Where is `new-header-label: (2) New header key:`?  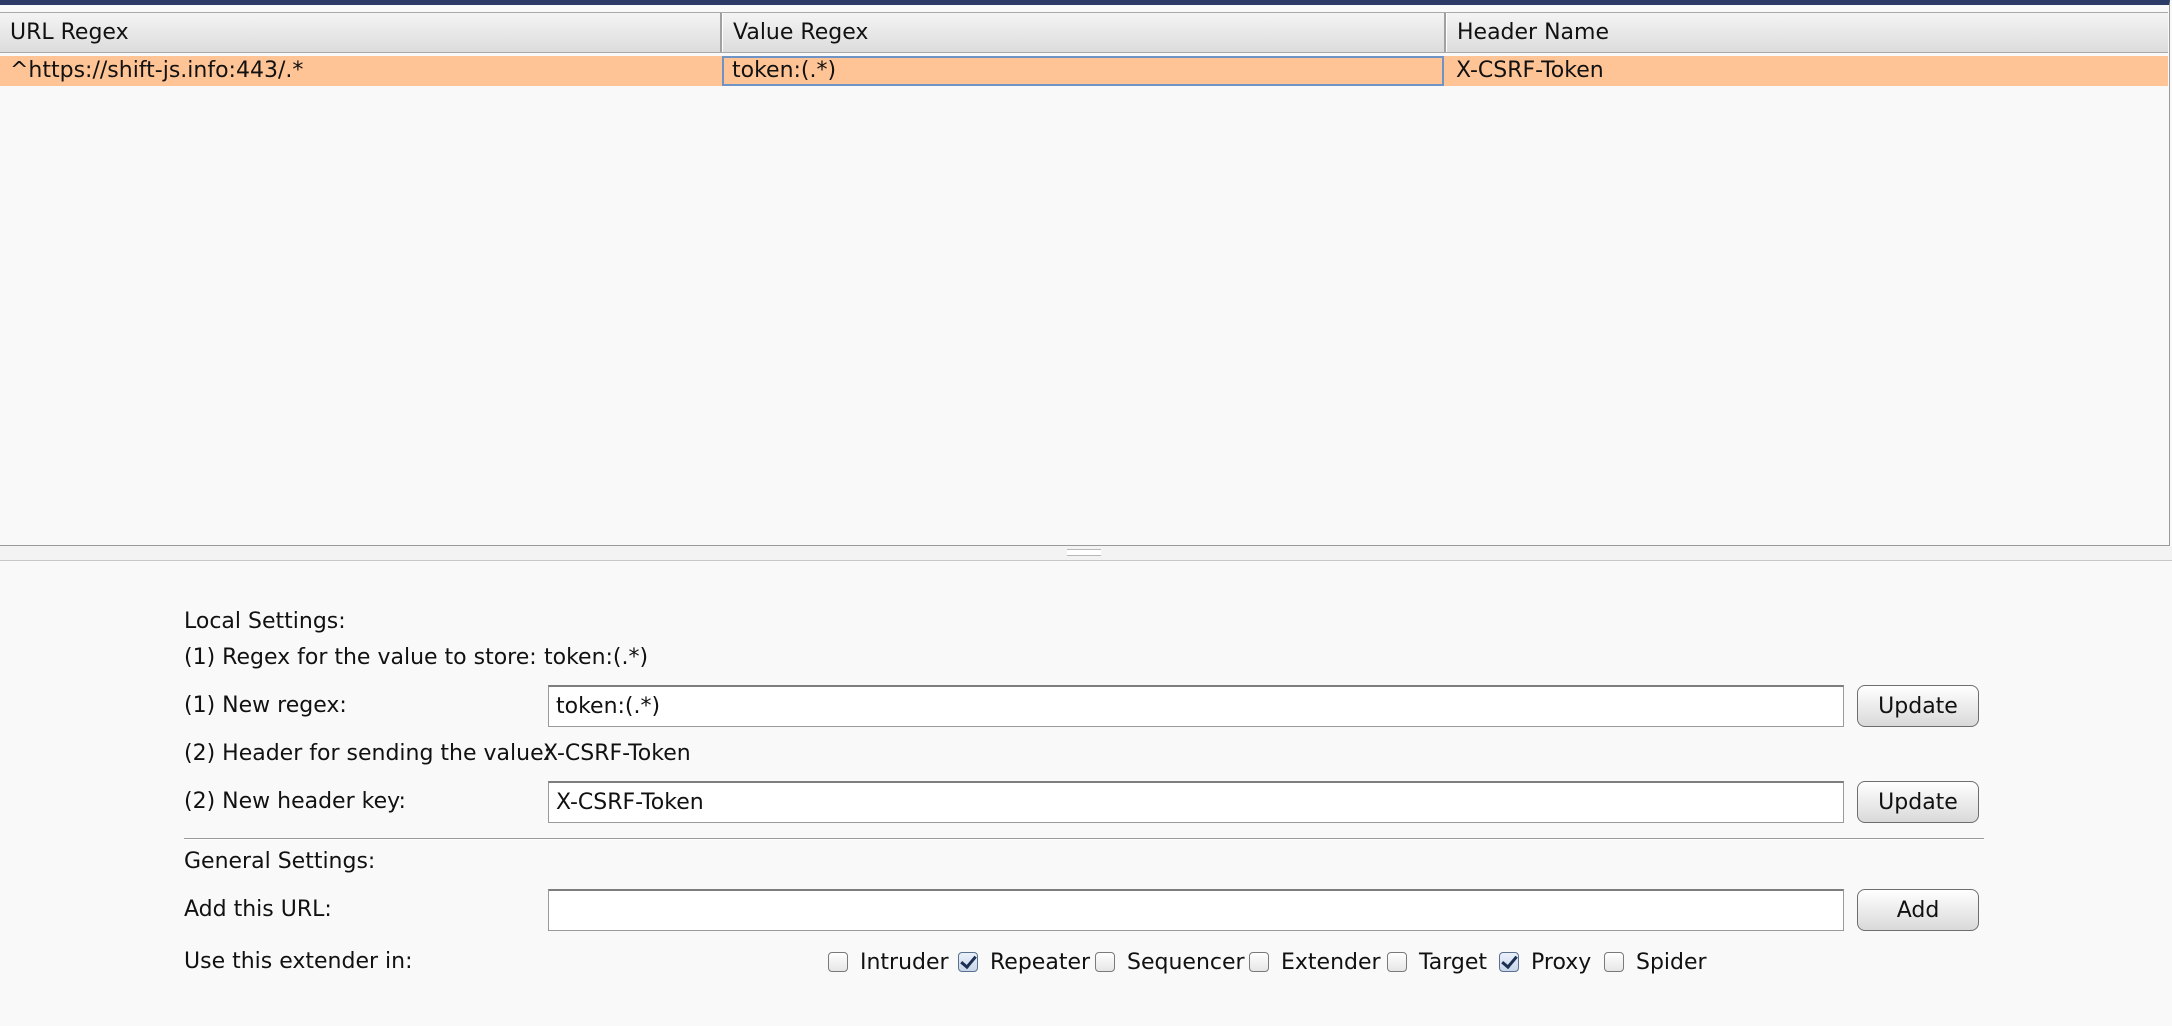 new-header-label: (2) New header key: is located at coordinates (295, 801).